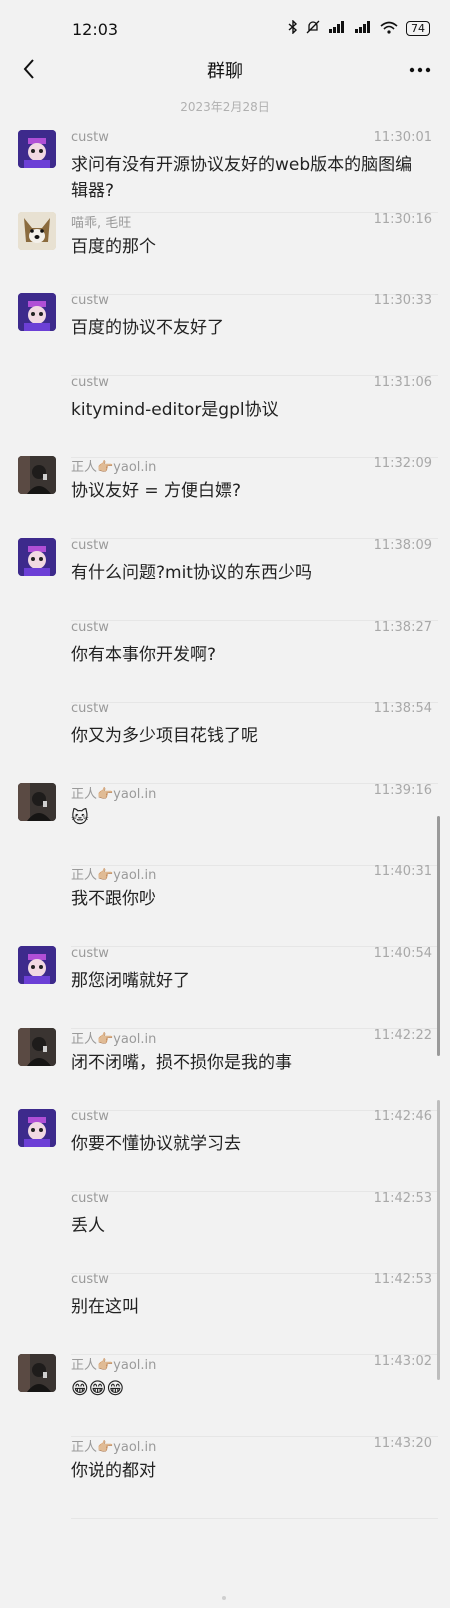  I want to click on message-text: 你说的都对, so click(113, 1470).